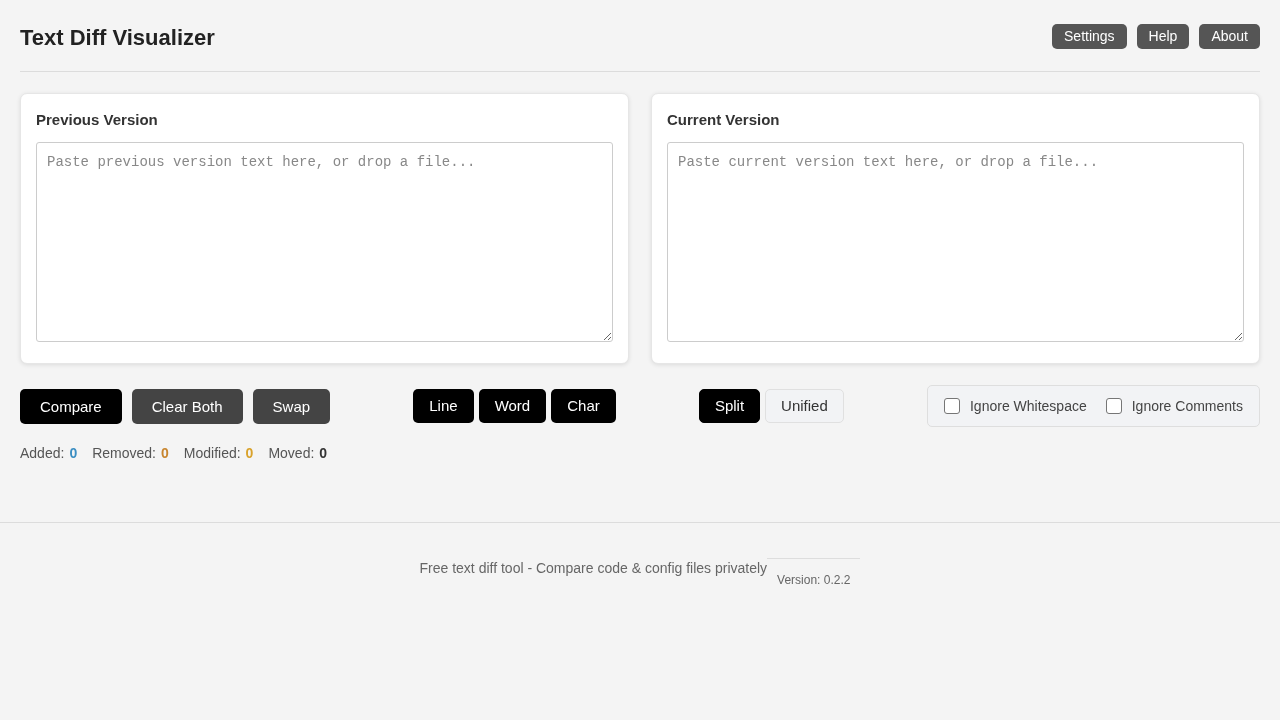 The image size is (1280, 720). What do you see at coordinates (1163, 36) in the screenshot?
I see `header-button: Help` at bounding box center [1163, 36].